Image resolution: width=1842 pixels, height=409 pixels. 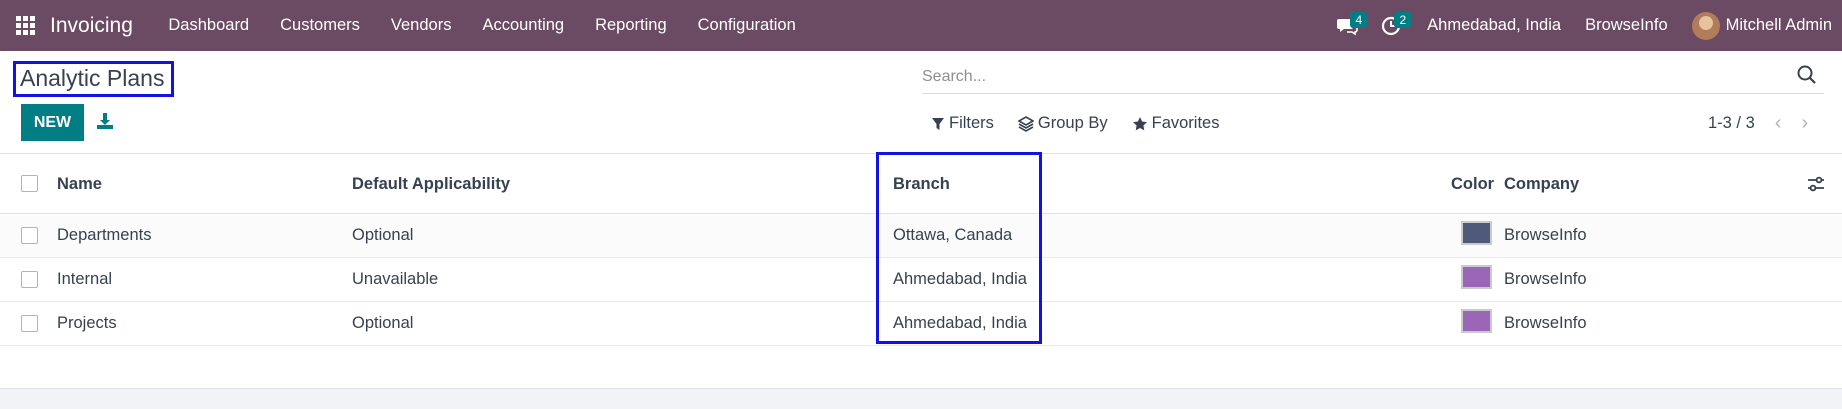 I want to click on menu-dashboard: Dashboard, so click(x=209, y=25).